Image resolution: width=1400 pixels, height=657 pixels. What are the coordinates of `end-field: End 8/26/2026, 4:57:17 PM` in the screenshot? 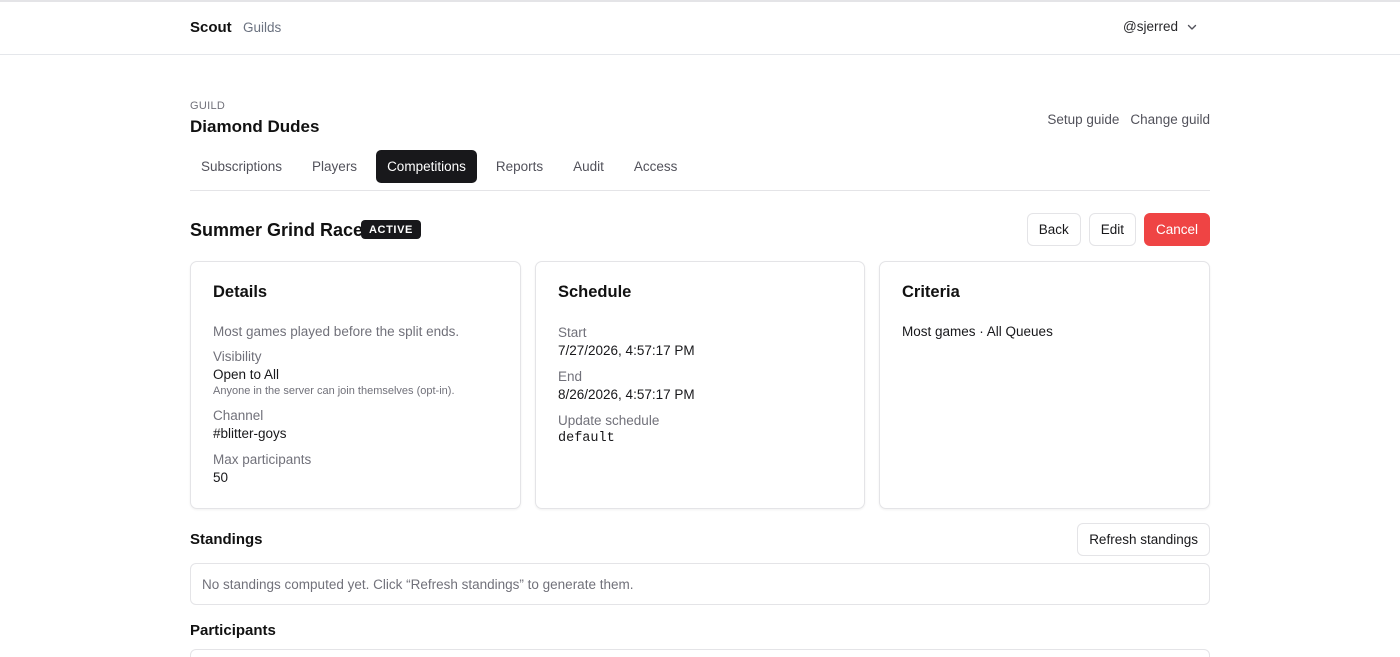 It's located at (701, 386).